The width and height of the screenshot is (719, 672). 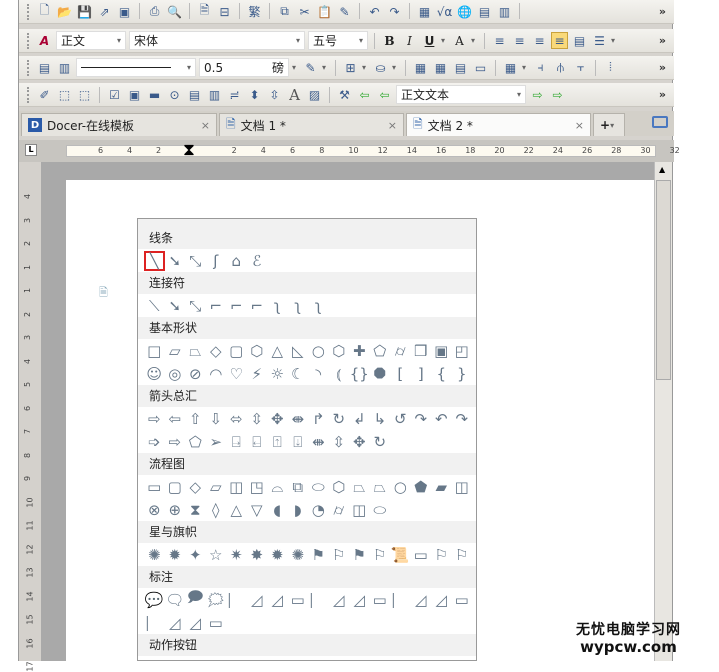 What do you see at coordinates (462, 374) in the screenshot?
I see `shape-button: }` at bounding box center [462, 374].